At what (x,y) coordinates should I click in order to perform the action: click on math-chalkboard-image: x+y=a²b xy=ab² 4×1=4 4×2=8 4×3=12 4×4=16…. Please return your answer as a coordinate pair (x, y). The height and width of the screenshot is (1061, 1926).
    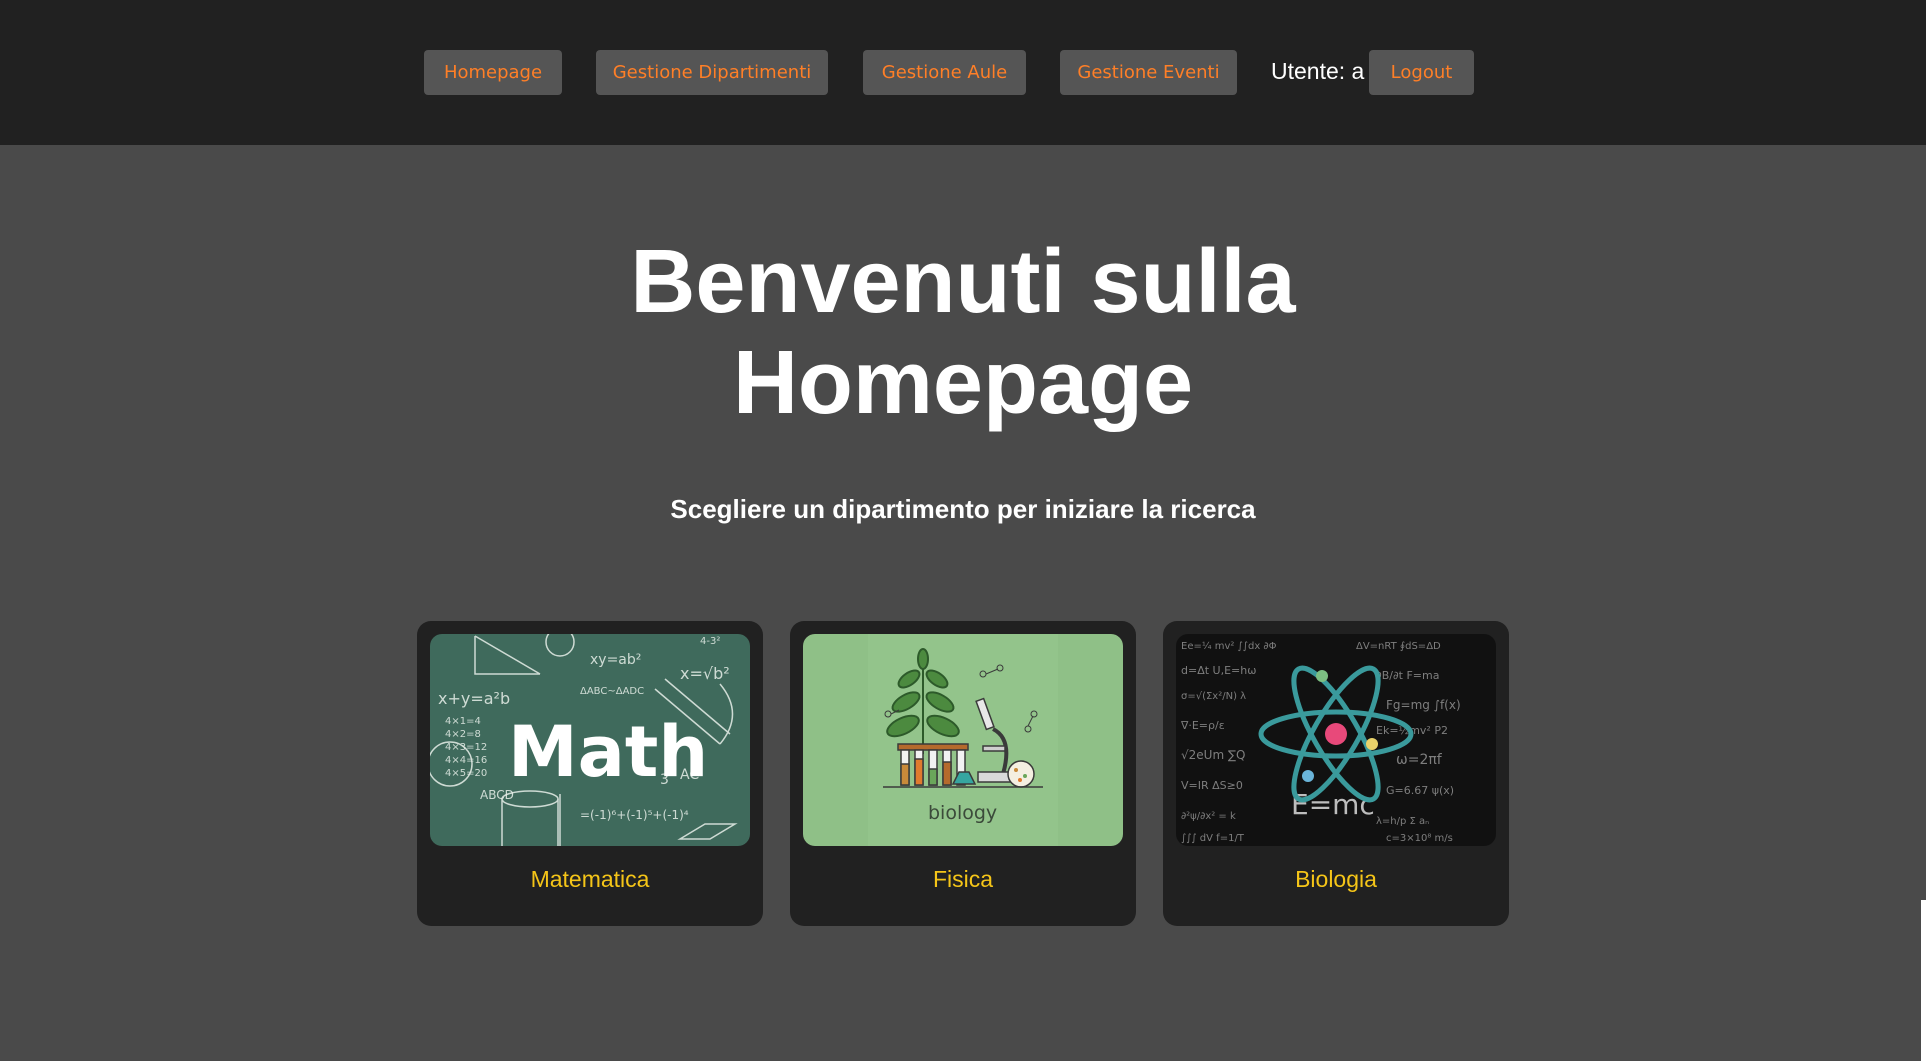
    Looking at the image, I should click on (590, 740).